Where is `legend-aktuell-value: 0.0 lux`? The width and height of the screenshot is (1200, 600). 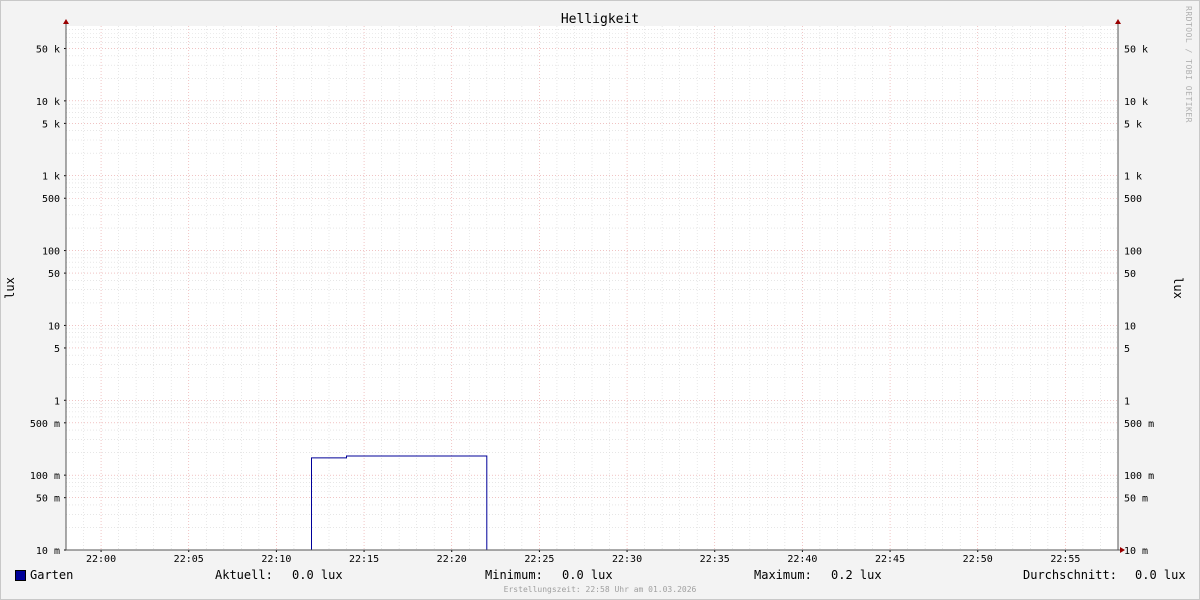
legend-aktuell-value: 0.0 lux is located at coordinates (317, 575).